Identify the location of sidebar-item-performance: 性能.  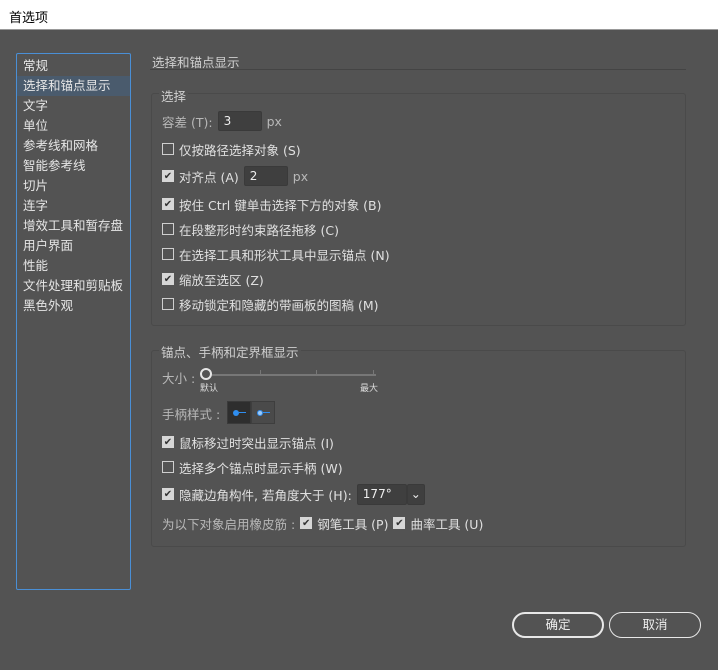
(73, 266).